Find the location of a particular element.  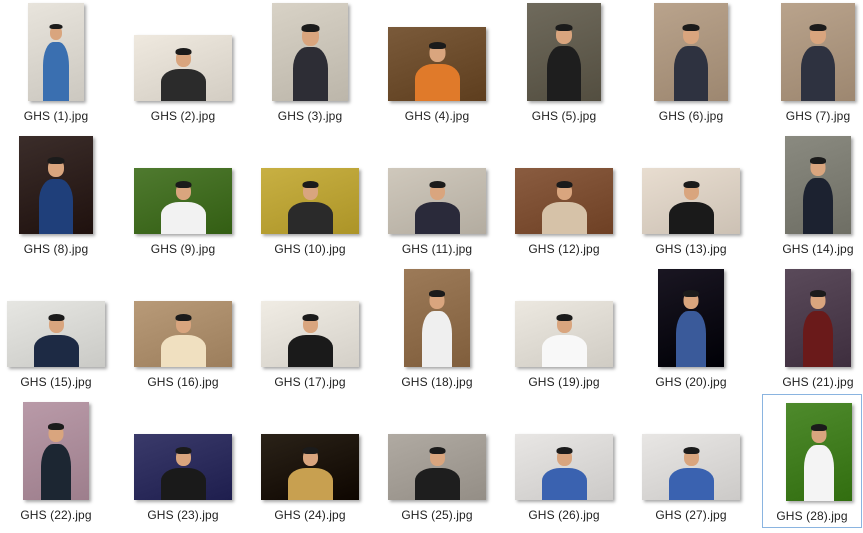

file-item: GHS (28).jpg is located at coordinates (812, 461).